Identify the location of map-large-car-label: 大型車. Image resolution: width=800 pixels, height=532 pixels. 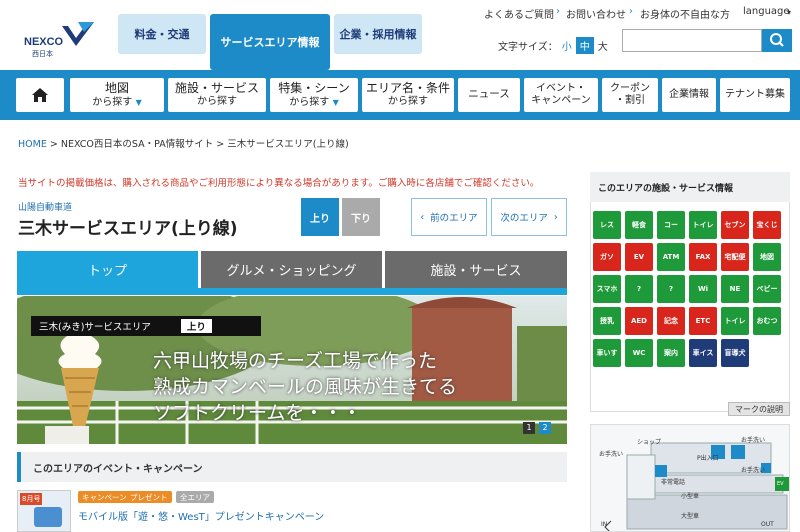
(690, 516).